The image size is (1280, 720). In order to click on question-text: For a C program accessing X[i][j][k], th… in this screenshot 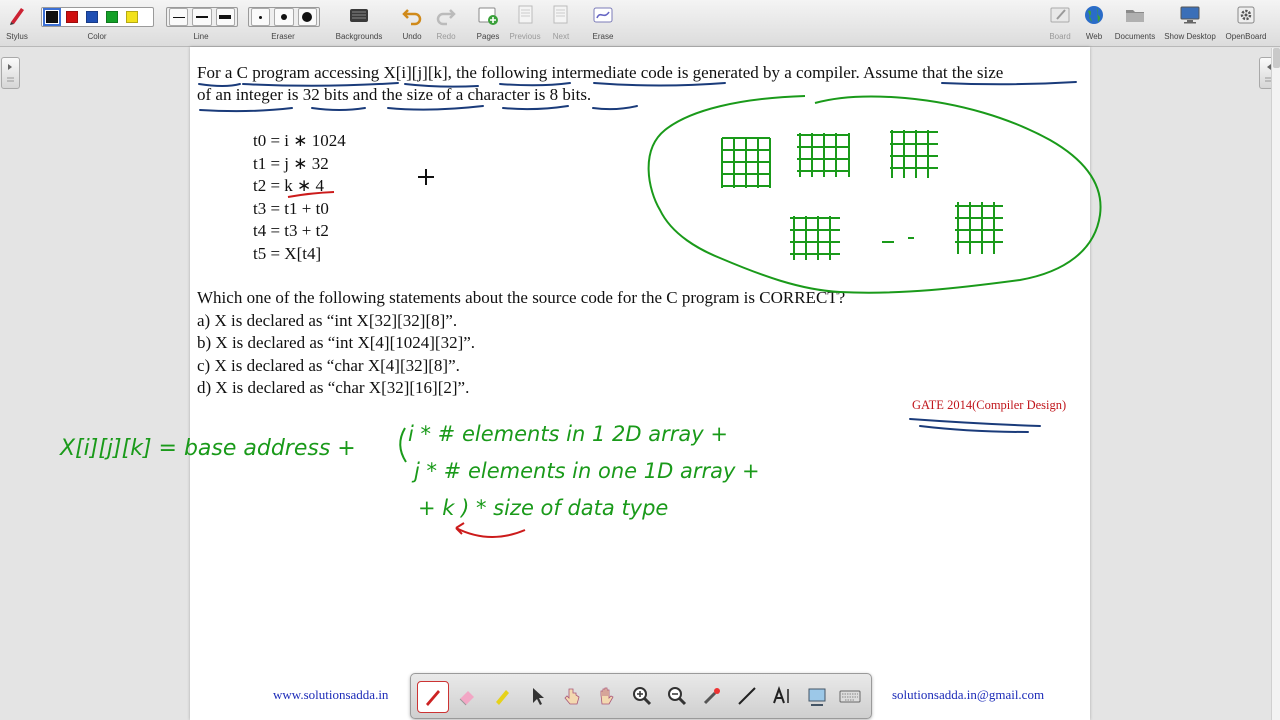, I will do `click(642, 84)`.